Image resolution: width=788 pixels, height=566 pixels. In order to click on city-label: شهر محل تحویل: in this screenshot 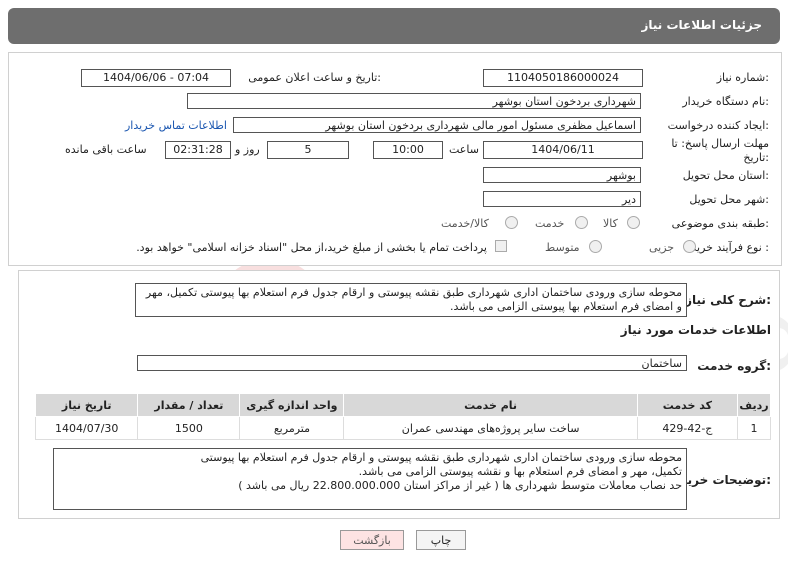, I will do `click(729, 199)`.